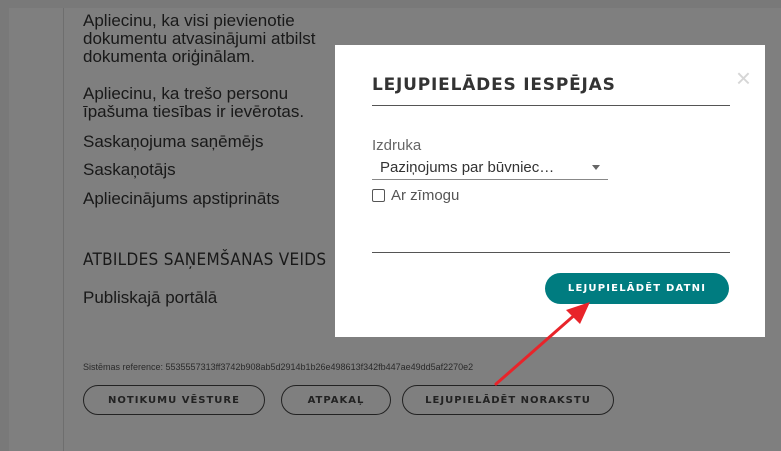 This screenshot has width=781, height=451. I want to click on stamp-checkbox-label: Ar zīmogu, so click(425, 195).